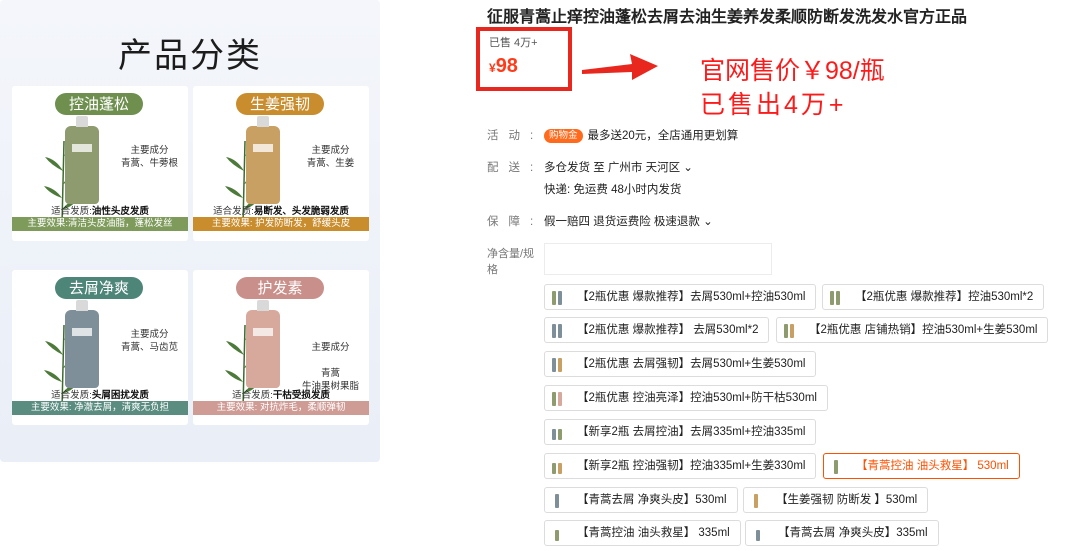 The height and width of the screenshot is (551, 1080). Describe the element at coordinates (99, 104) in the screenshot. I see `category-name: 控油蓬松` at that location.